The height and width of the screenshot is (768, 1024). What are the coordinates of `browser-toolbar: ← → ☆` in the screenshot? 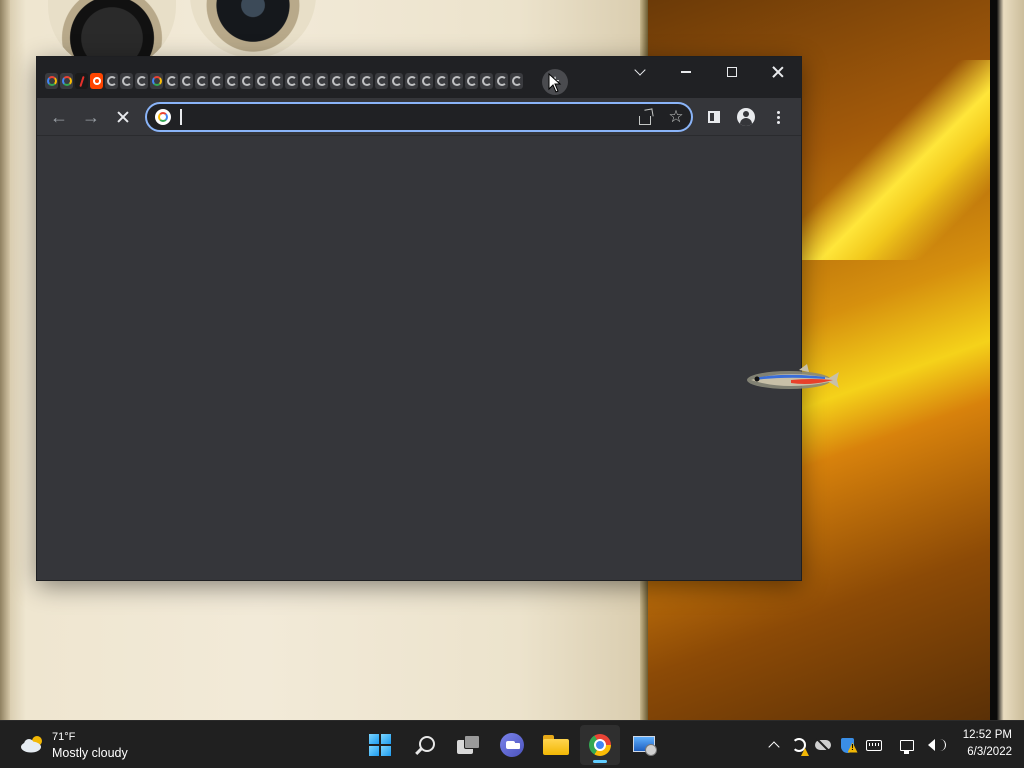 It's located at (419, 117).